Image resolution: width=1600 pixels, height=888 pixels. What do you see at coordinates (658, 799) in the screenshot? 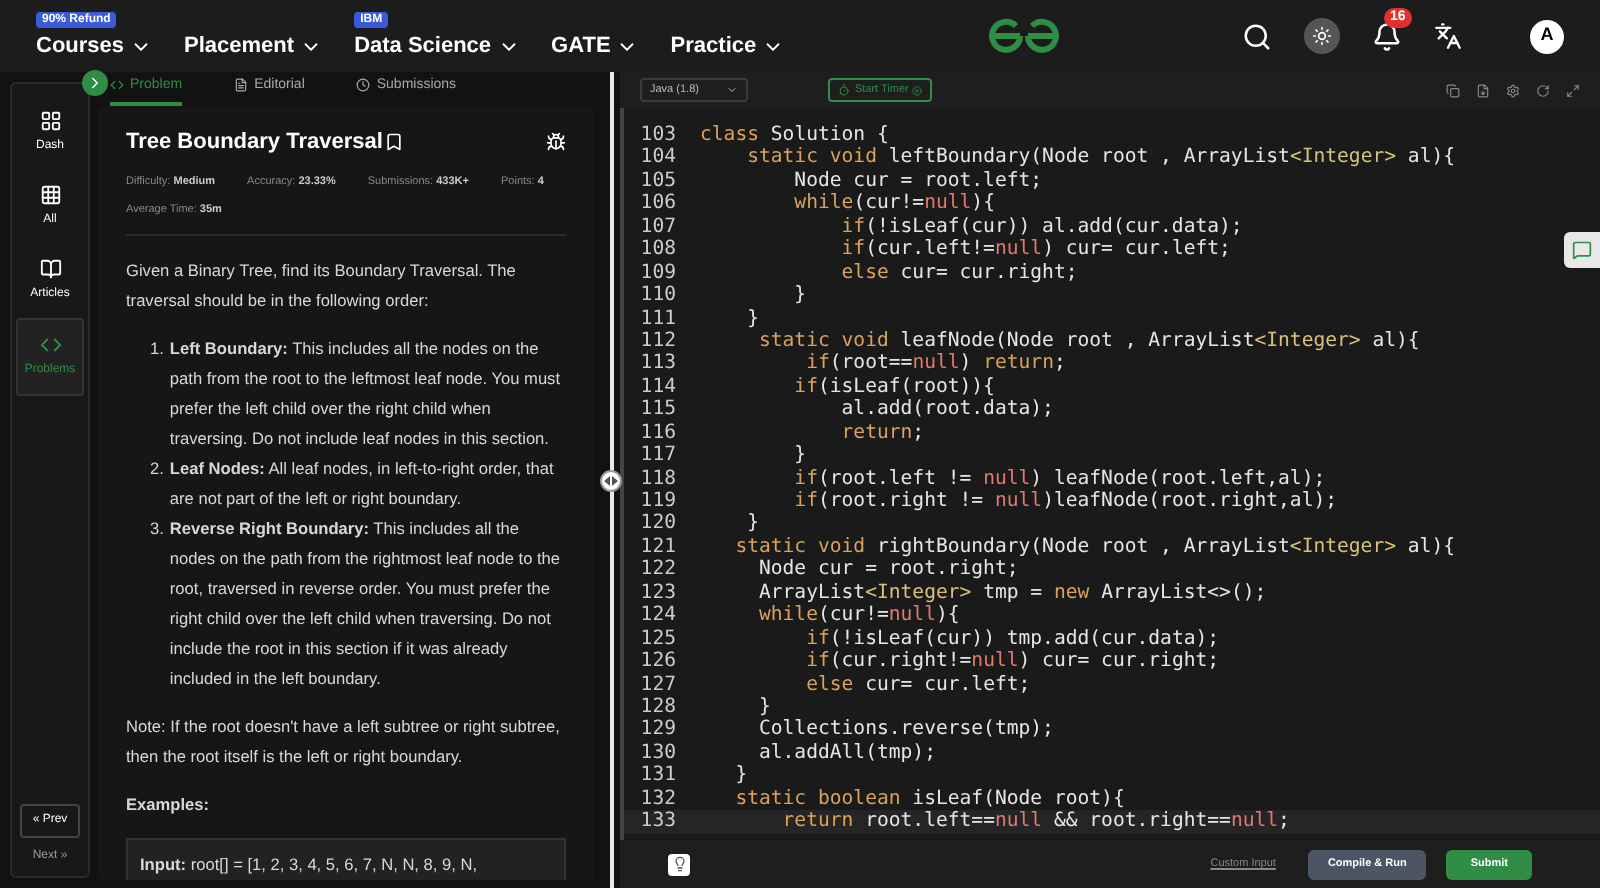
I see `line-number: 132` at bounding box center [658, 799].